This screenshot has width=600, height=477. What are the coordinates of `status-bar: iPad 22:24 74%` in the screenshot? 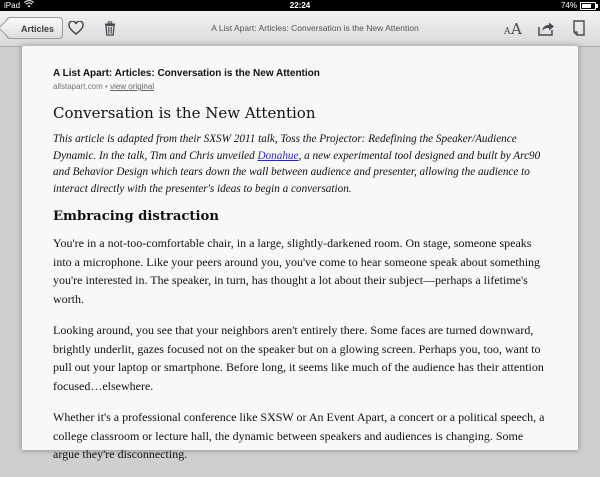 It's located at (300, 5).